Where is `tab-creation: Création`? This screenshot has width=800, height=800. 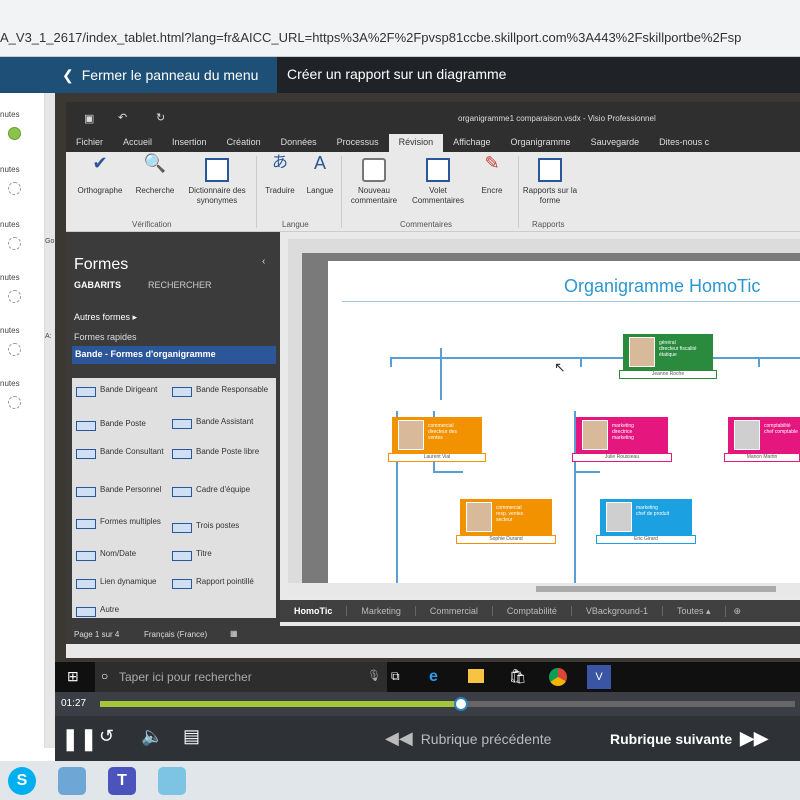
tab-creation: Création is located at coordinates (244, 143).